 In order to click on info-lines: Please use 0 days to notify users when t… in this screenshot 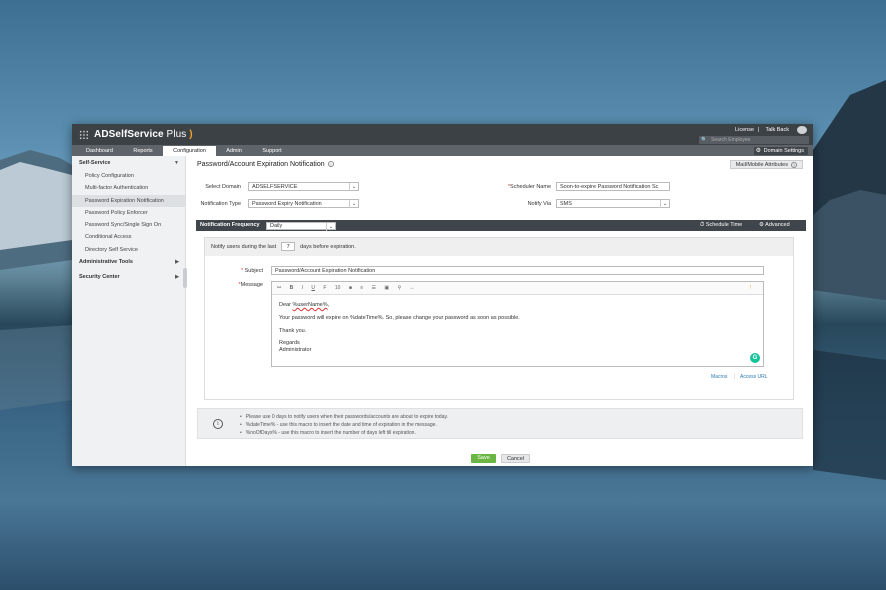, I will do `click(344, 425)`.